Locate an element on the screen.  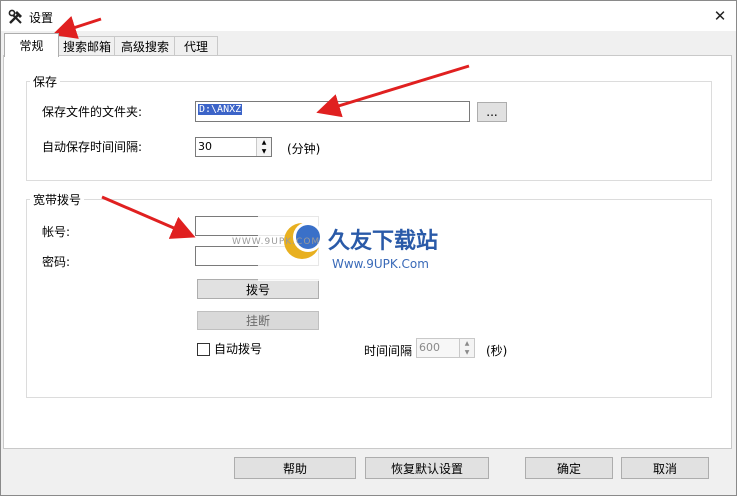
tab-proxy: 代理 is located at coordinates (196, 46).